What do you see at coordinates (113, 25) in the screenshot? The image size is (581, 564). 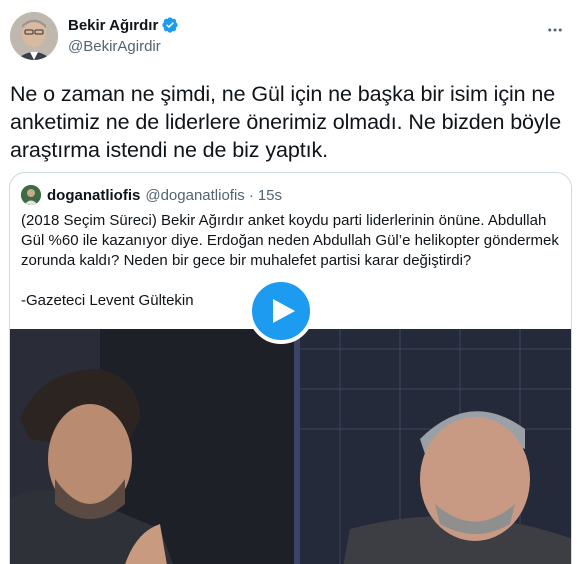 I see `author-display-name: Bekir Ağırdır` at bounding box center [113, 25].